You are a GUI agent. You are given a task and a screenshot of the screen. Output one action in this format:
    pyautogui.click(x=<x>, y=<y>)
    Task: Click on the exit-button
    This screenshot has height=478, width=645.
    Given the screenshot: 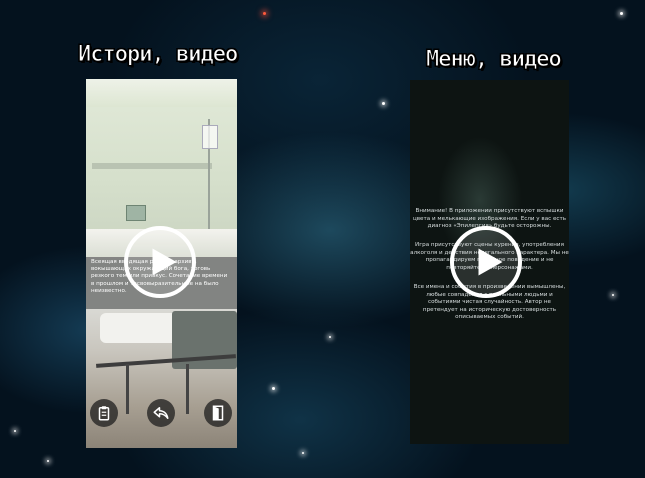 What is the action you would take?
    pyautogui.click(x=218, y=413)
    